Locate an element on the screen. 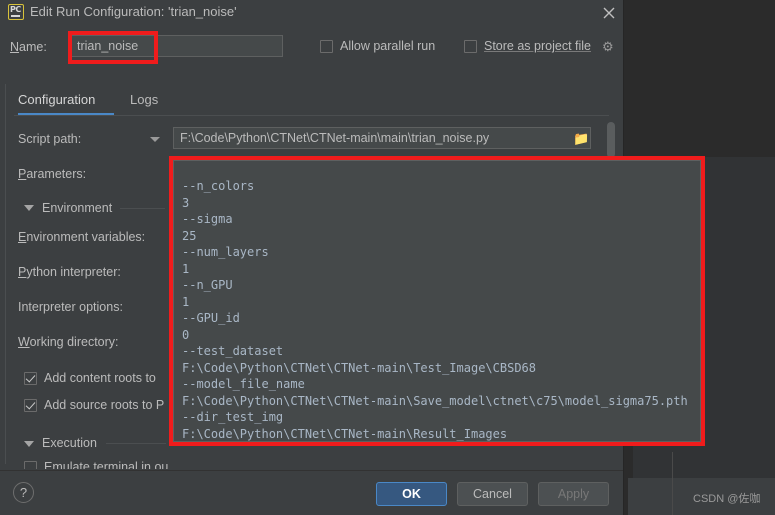 The height and width of the screenshot is (515, 775). dialog-title-bar: PC Edit Run Configuration: 'trian_noise' is located at coordinates (311, 13).